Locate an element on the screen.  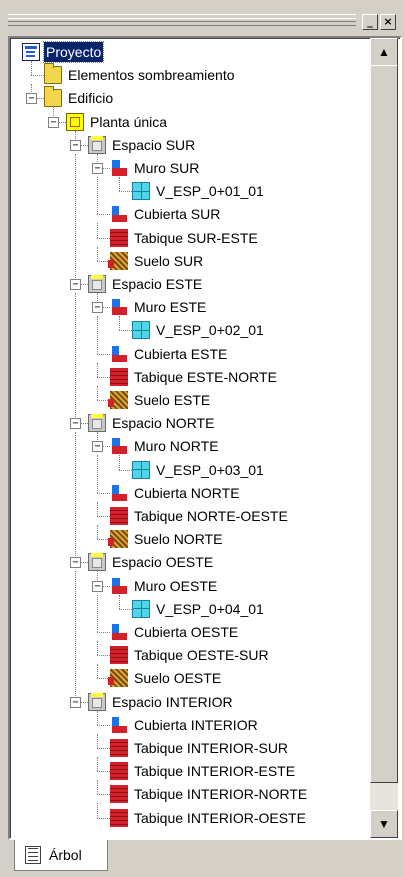
tree-item-label: Muro OESTE is located at coordinates (176, 585).